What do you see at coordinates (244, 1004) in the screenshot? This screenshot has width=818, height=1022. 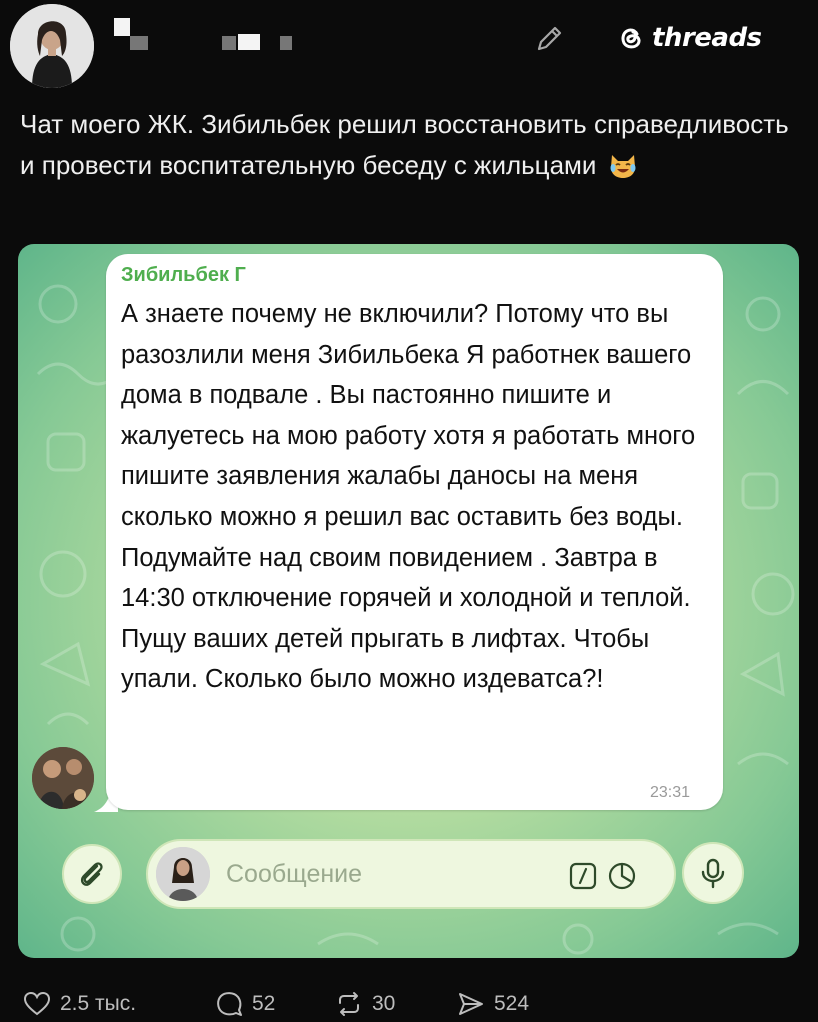 I see `comment-button: 52` at bounding box center [244, 1004].